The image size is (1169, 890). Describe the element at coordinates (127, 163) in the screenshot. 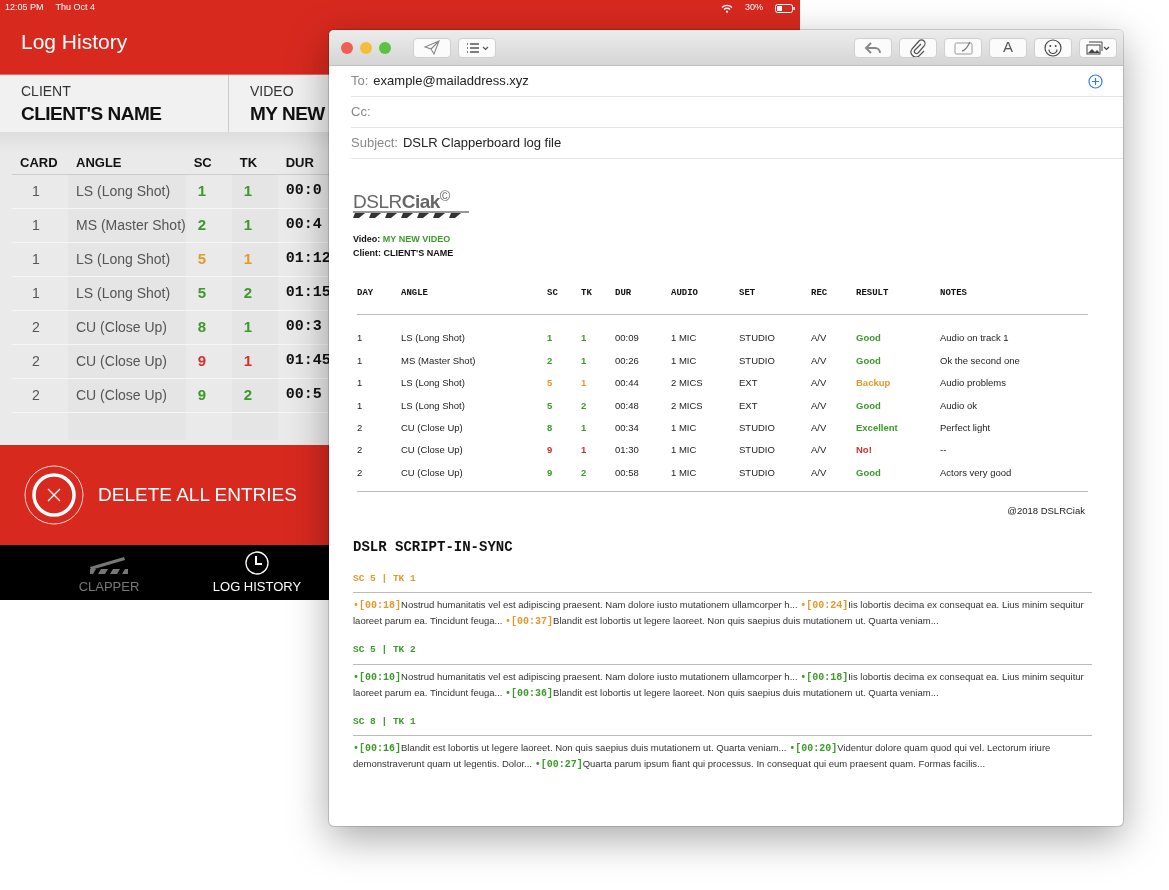

I see `column-header: ANGLE` at that location.